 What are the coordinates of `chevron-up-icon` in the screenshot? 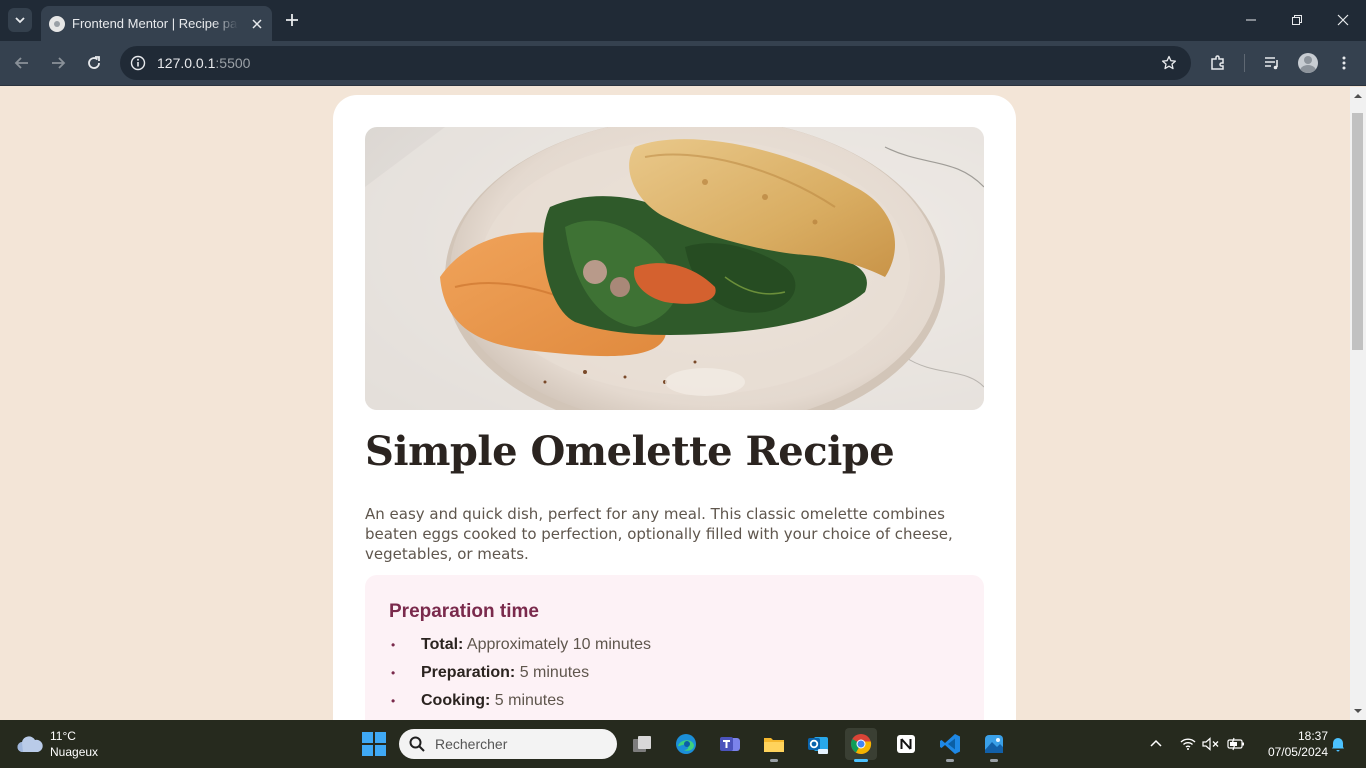 It's located at (1156, 743).